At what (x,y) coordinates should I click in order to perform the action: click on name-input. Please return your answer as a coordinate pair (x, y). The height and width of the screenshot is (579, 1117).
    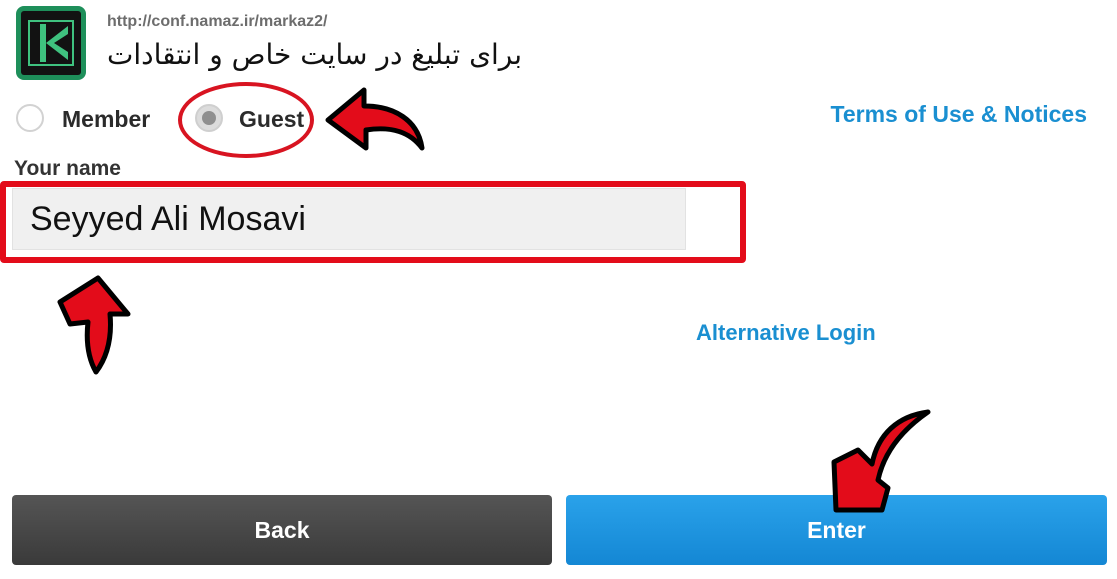
    Looking at the image, I should click on (349, 219).